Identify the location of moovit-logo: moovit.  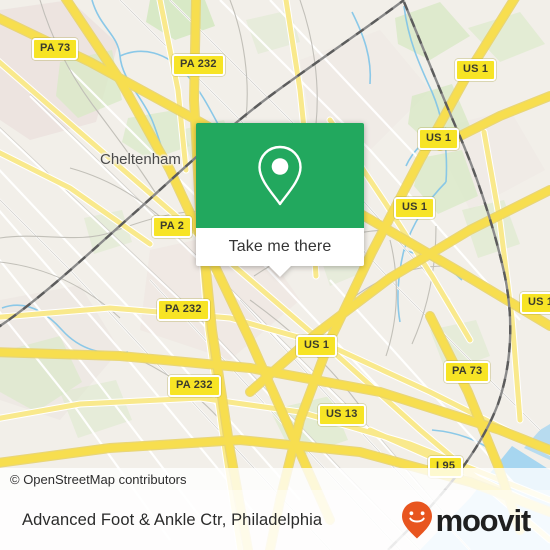
(466, 520).